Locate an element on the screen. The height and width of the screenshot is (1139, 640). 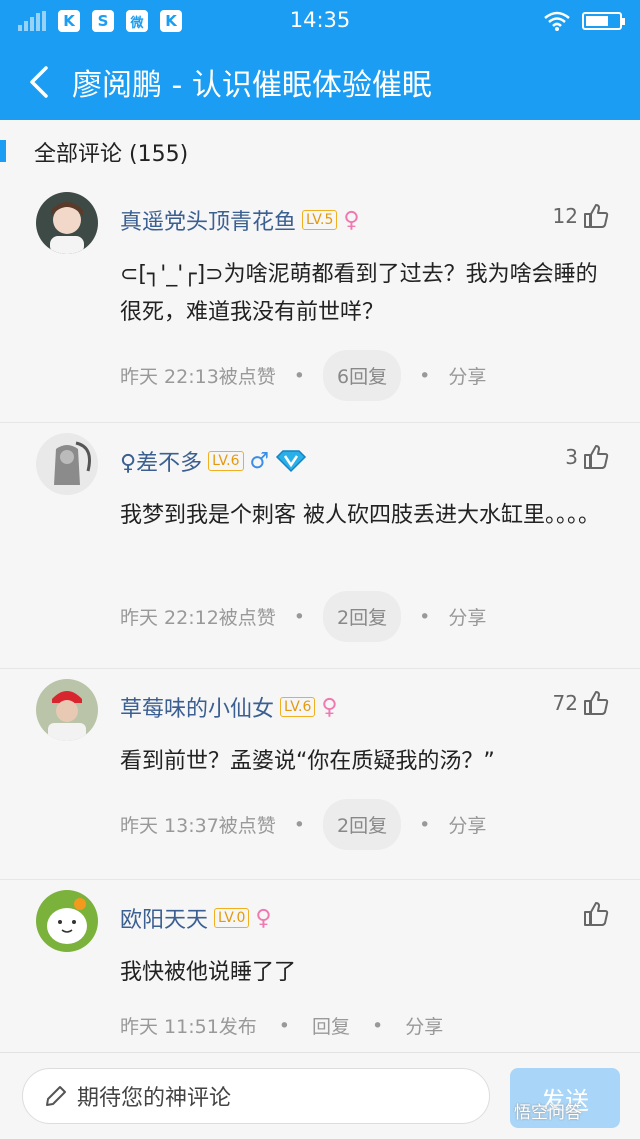
comment-text: 我快被他说睡了了 is located at coordinates (208, 972).